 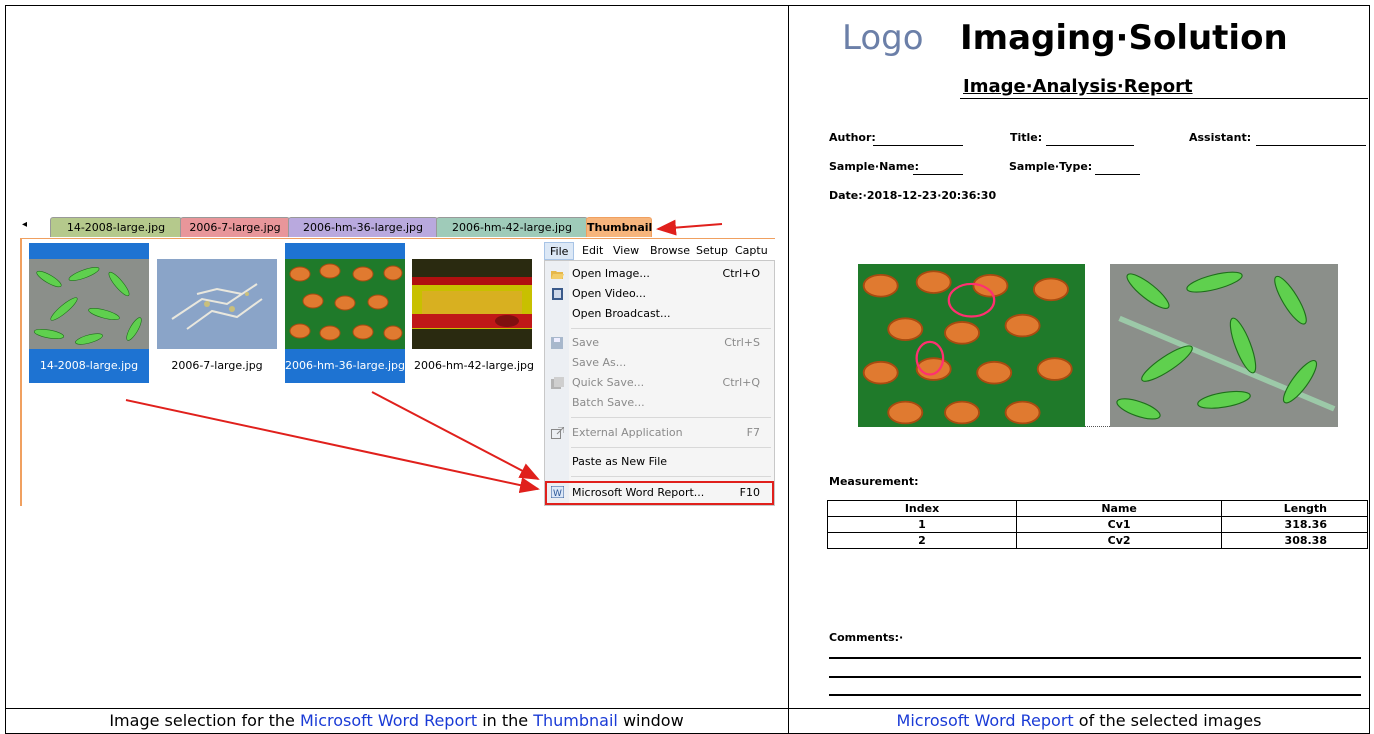 I want to click on table-cell: 2, so click(x=922, y=540).